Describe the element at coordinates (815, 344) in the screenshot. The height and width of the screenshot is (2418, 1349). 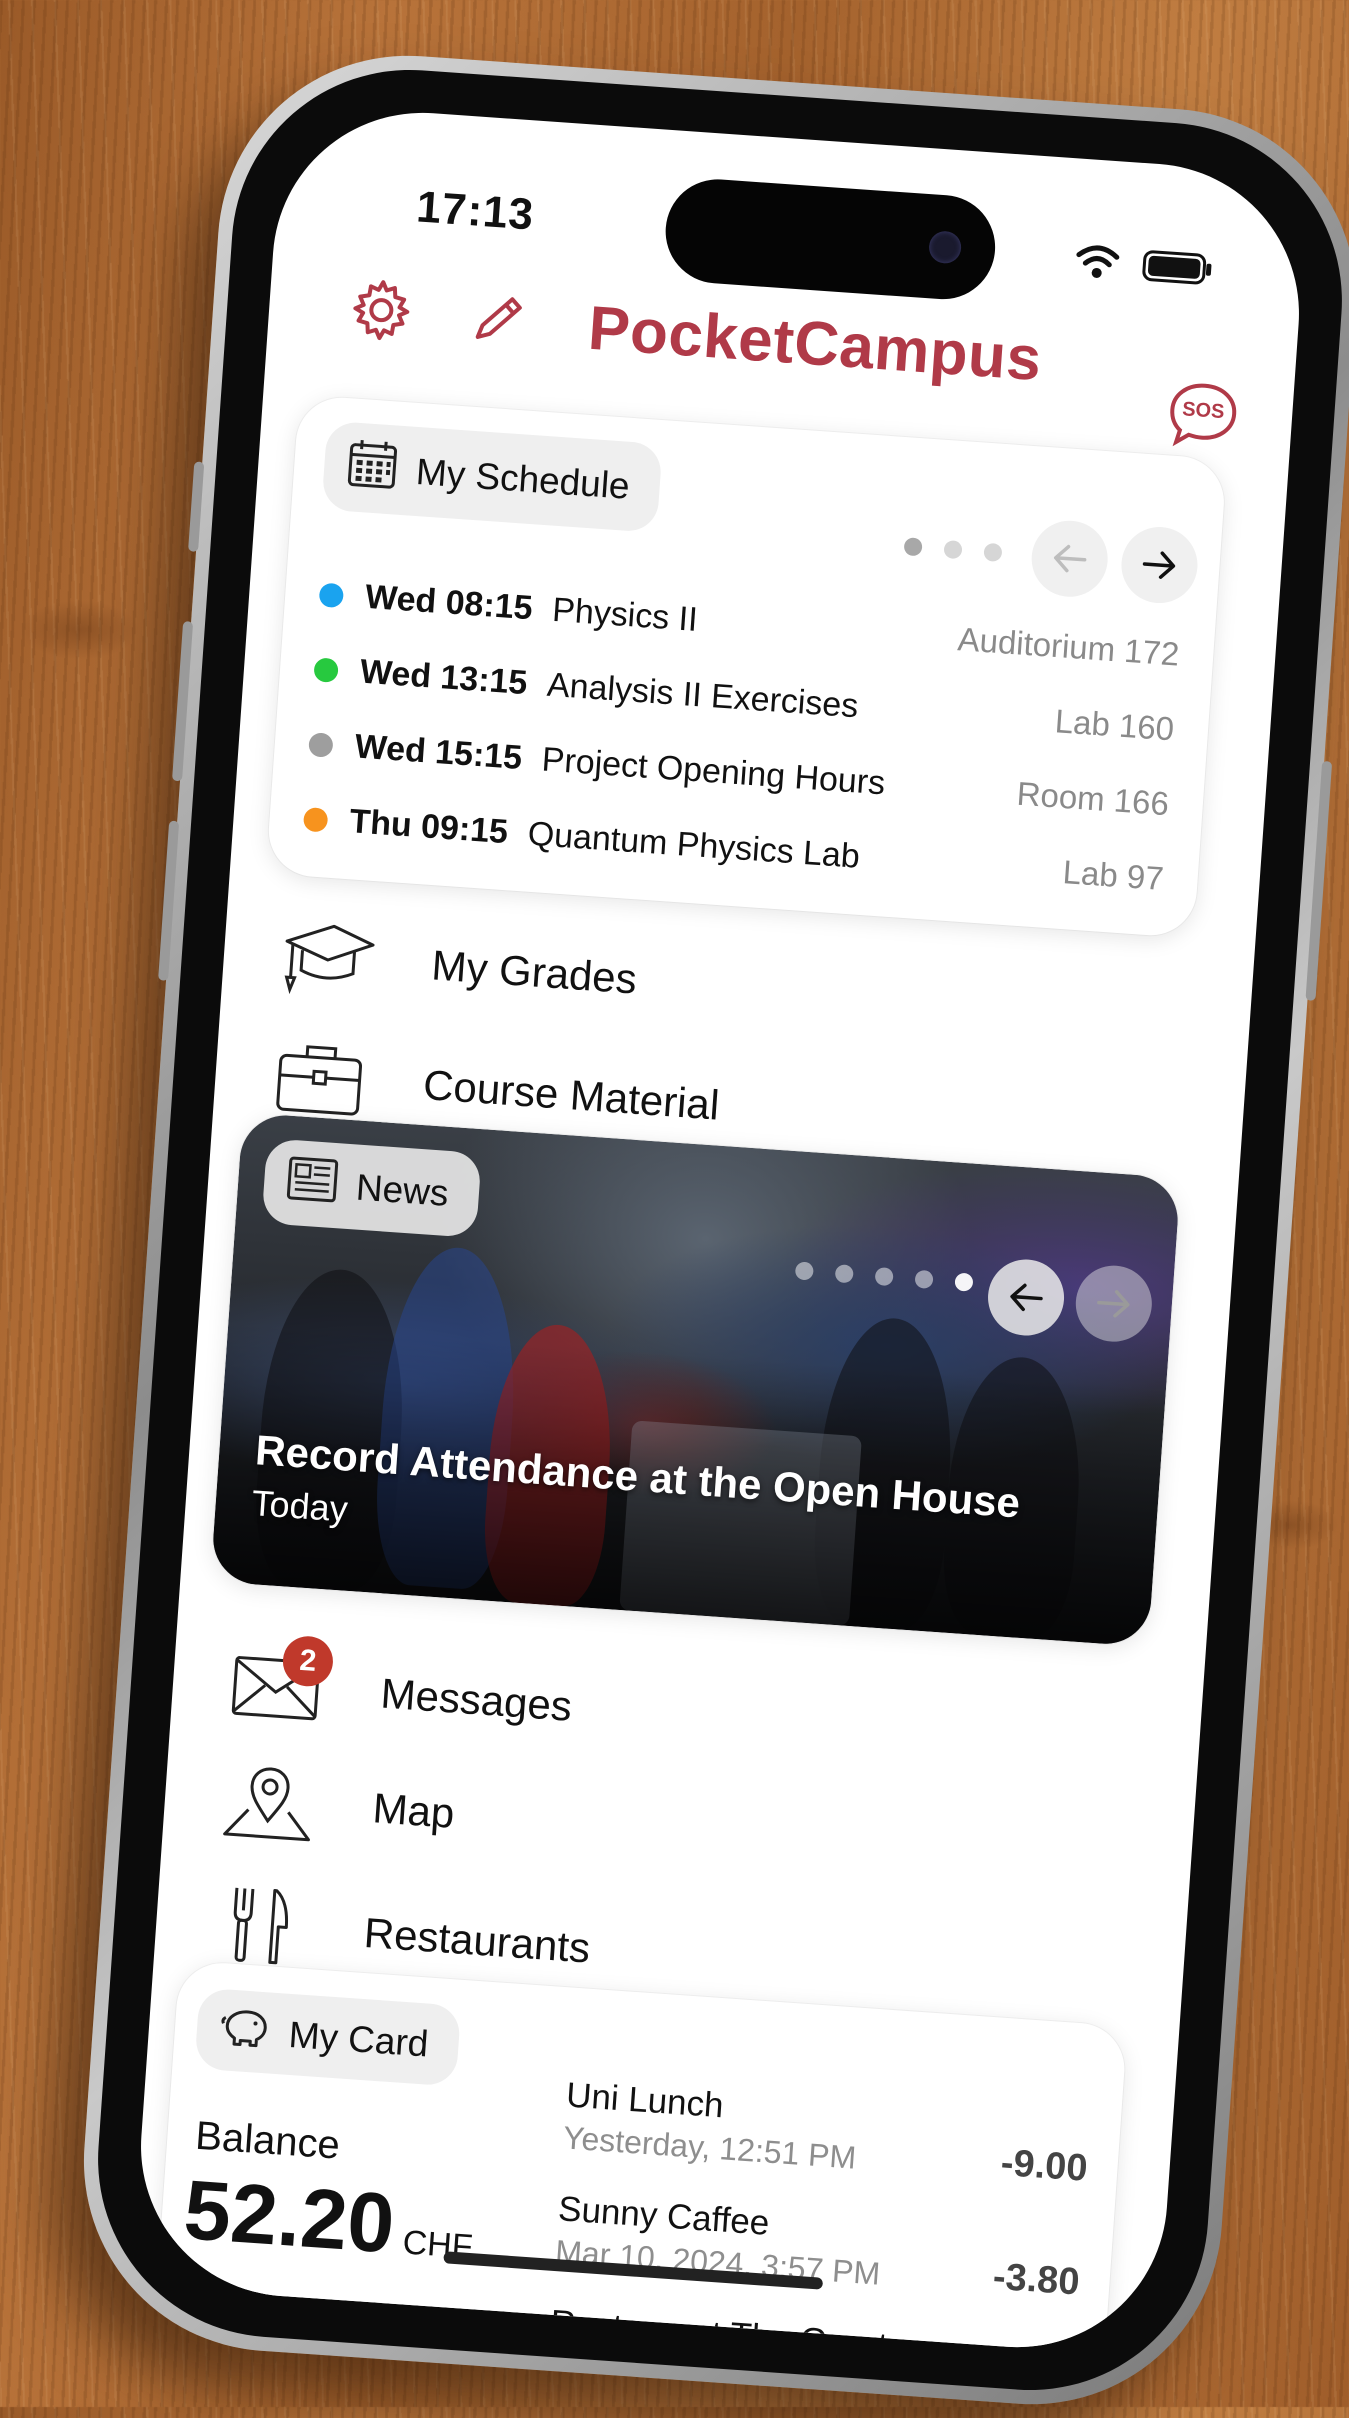
I see `app-title: PocketCampus` at that location.